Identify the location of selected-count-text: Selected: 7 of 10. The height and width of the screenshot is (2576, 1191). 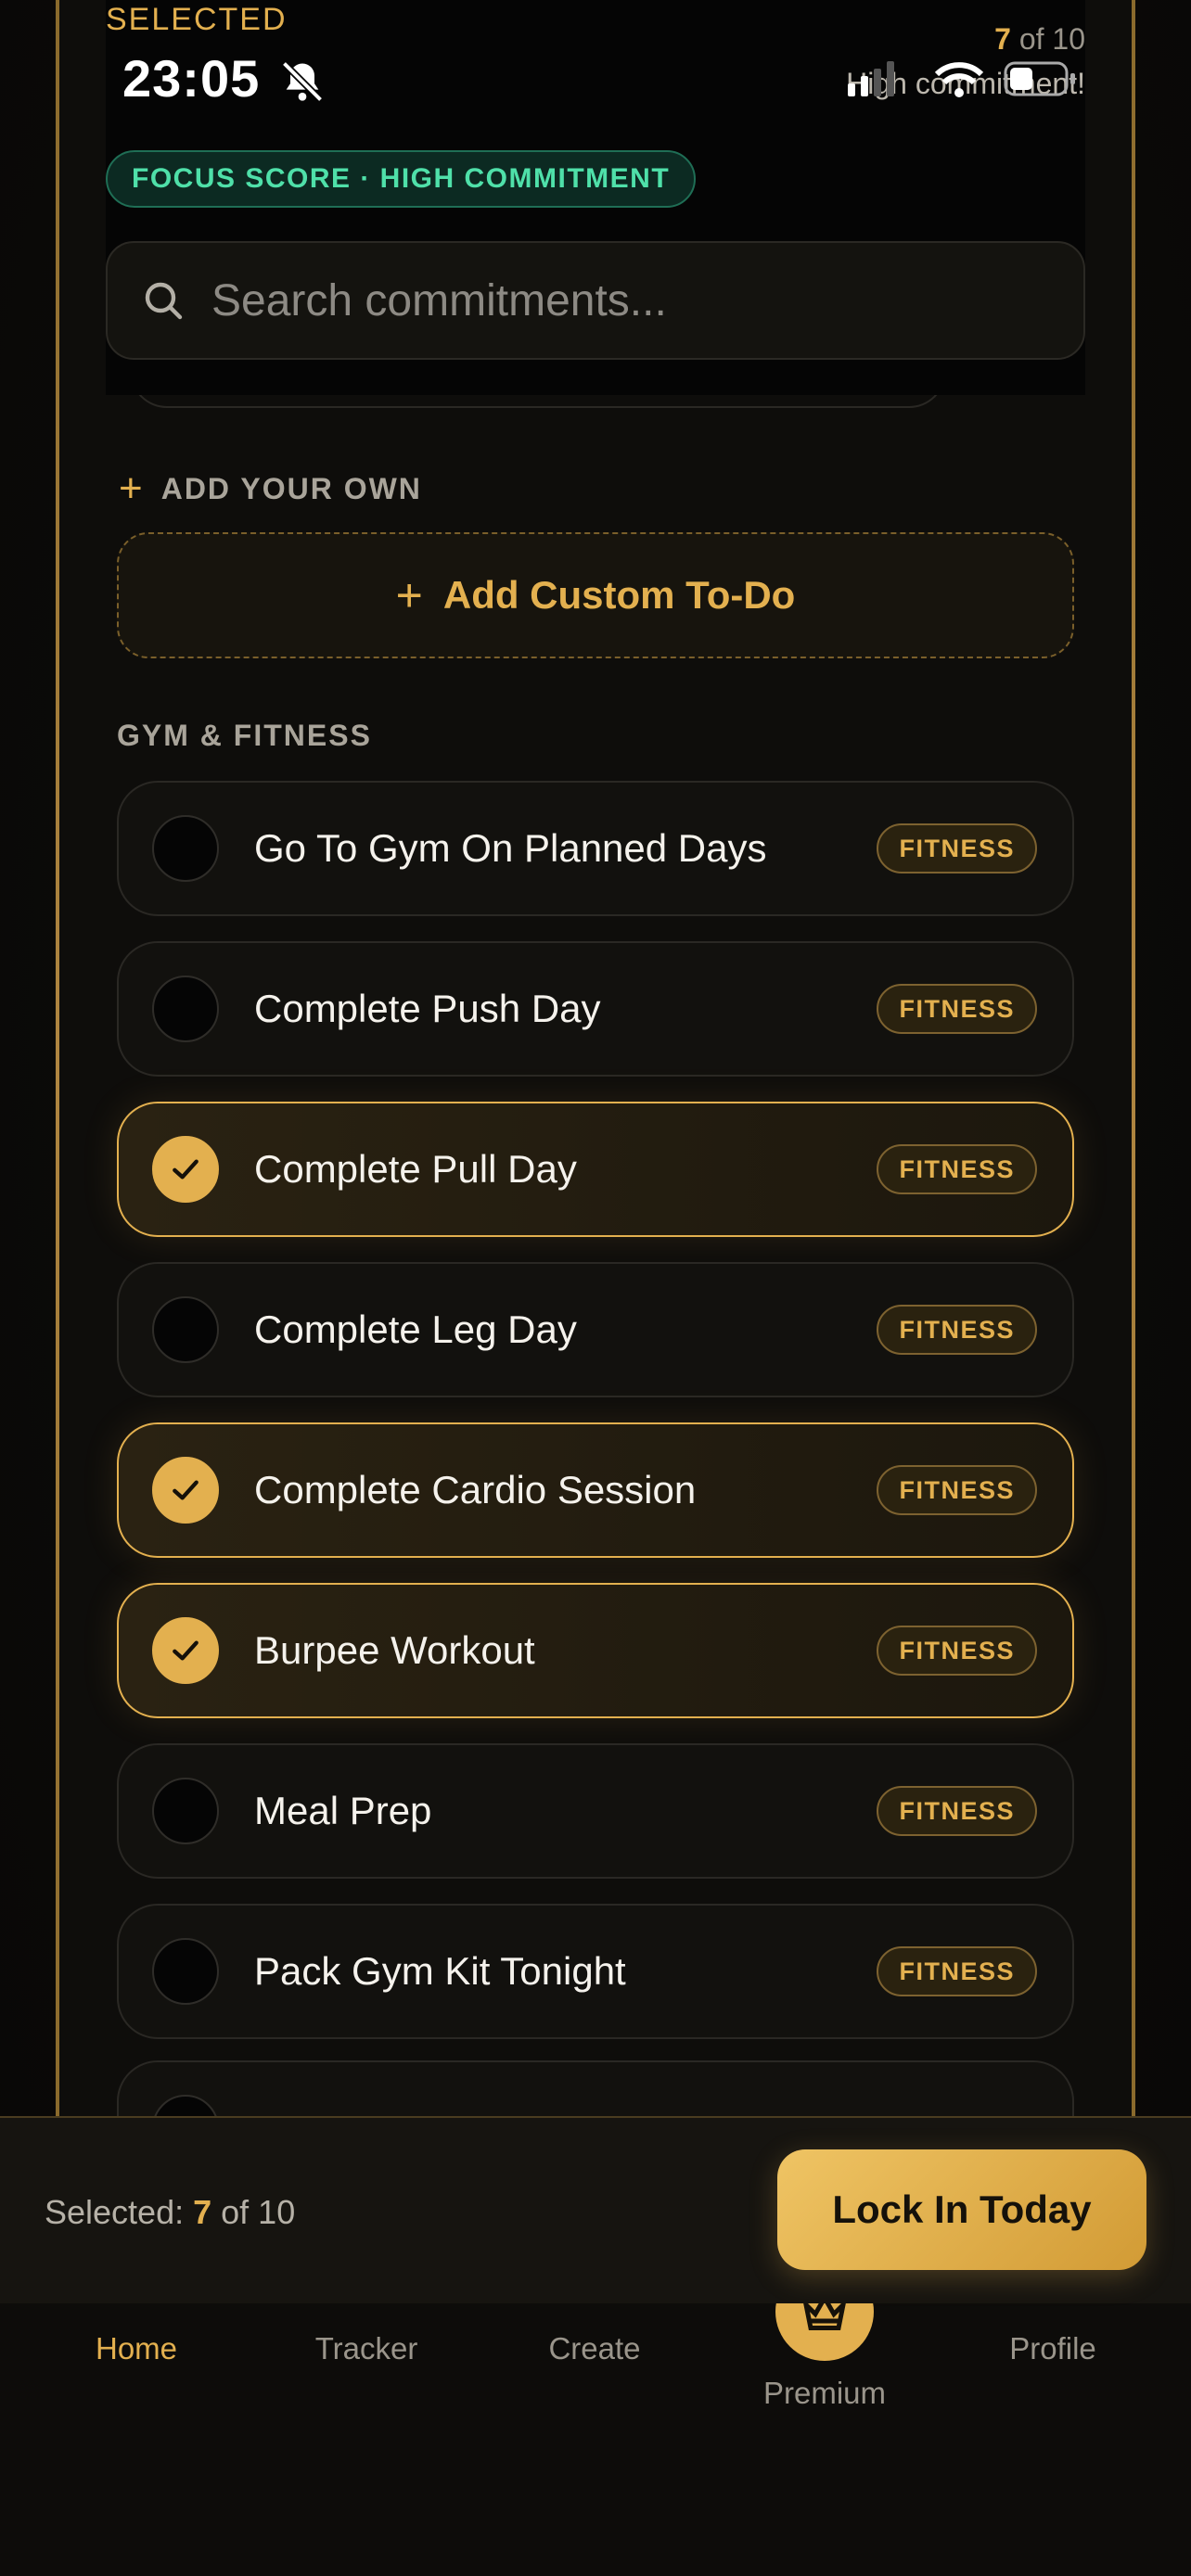
(170, 2212).